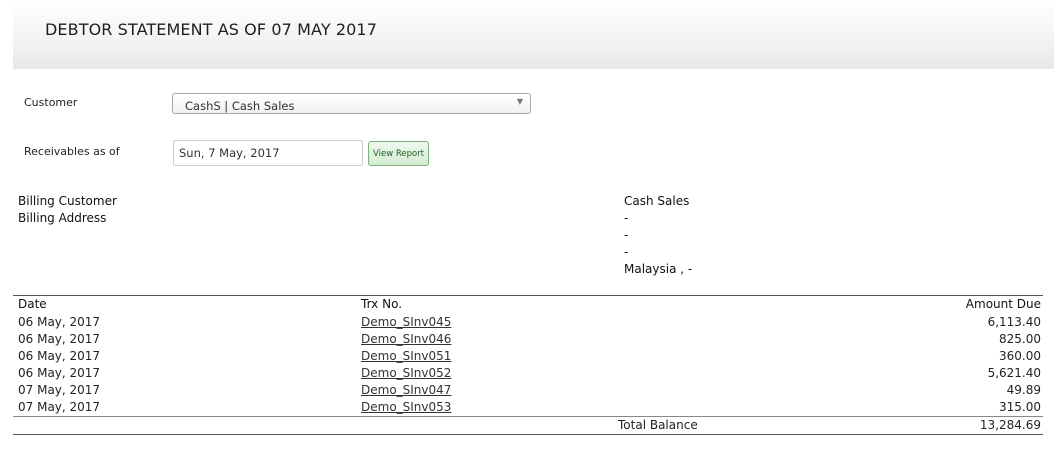  What do you see at coordinates (406, 390) in the screenshot?
I see `trx-link: Demo_SInv047` at bounding box center [406, 390].